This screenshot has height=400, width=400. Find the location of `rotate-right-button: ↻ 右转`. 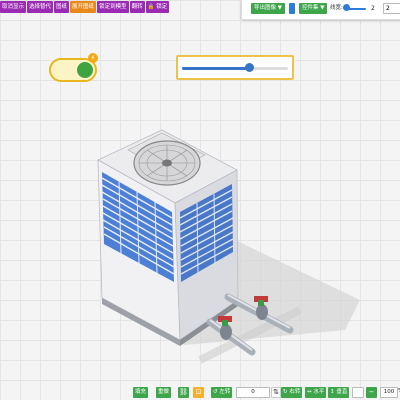

rotate-right-button: ↻ 右转 is located at coordinates (292, 392).